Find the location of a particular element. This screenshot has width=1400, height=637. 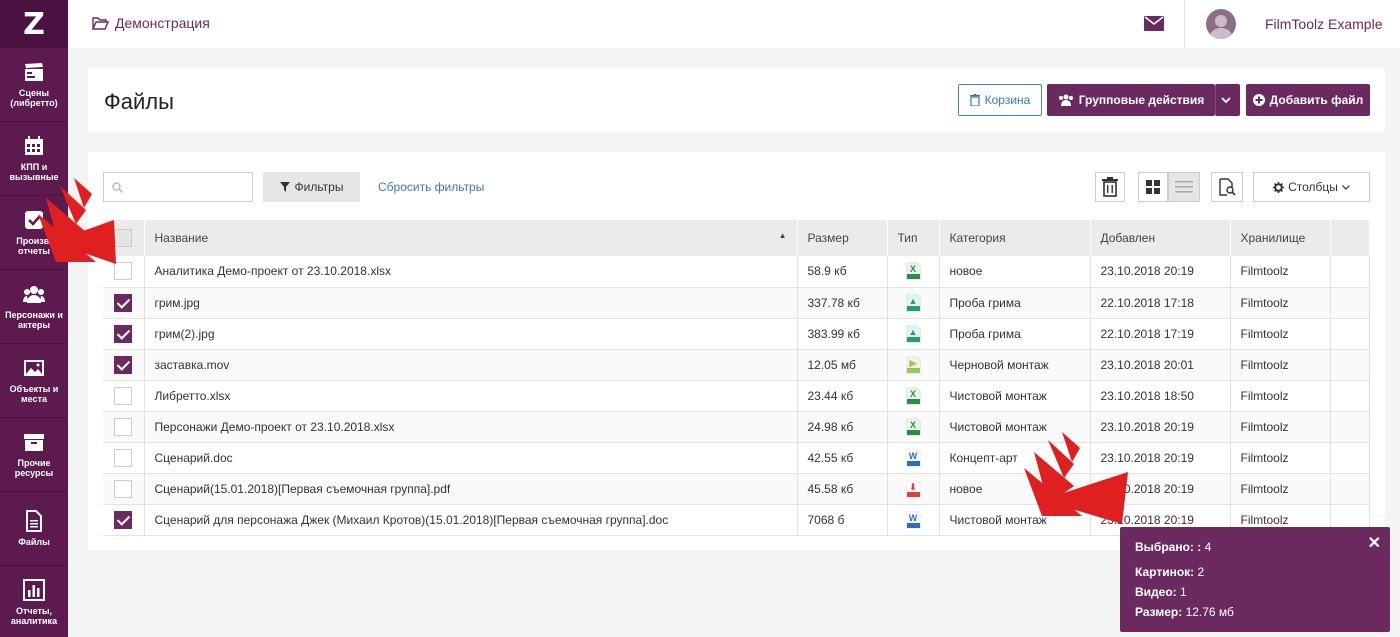

sidebar-item-characters: Персонажи и актеры is located at coordinates (34, 307).